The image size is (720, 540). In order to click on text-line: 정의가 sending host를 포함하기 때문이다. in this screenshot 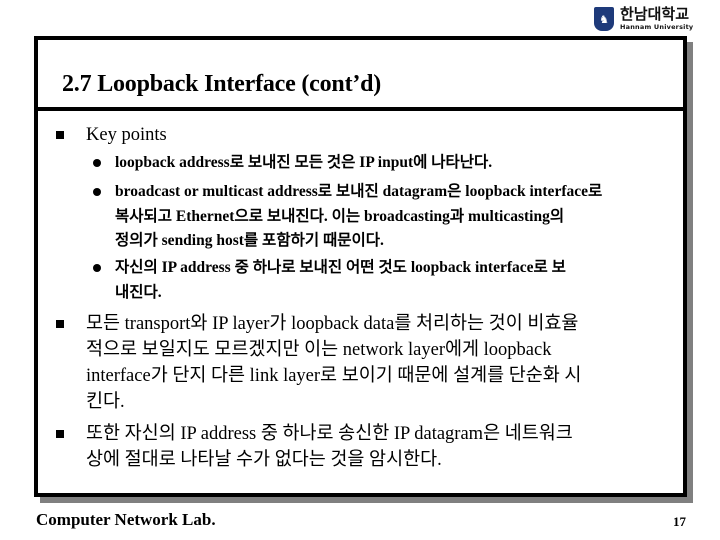, I will do `click(249, 240)`.